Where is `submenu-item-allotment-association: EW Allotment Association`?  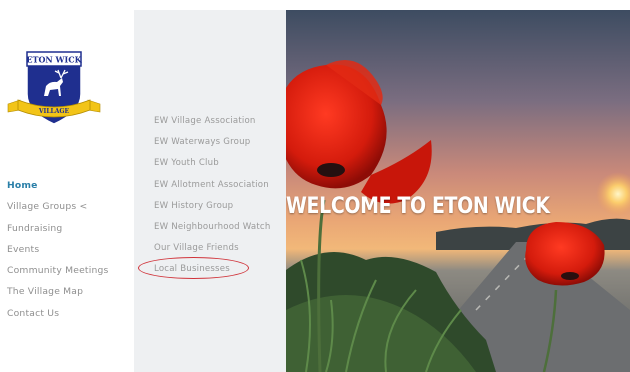 submenu-item-allotment-association: EW Allotment Association is located at coordinates (212, 189).